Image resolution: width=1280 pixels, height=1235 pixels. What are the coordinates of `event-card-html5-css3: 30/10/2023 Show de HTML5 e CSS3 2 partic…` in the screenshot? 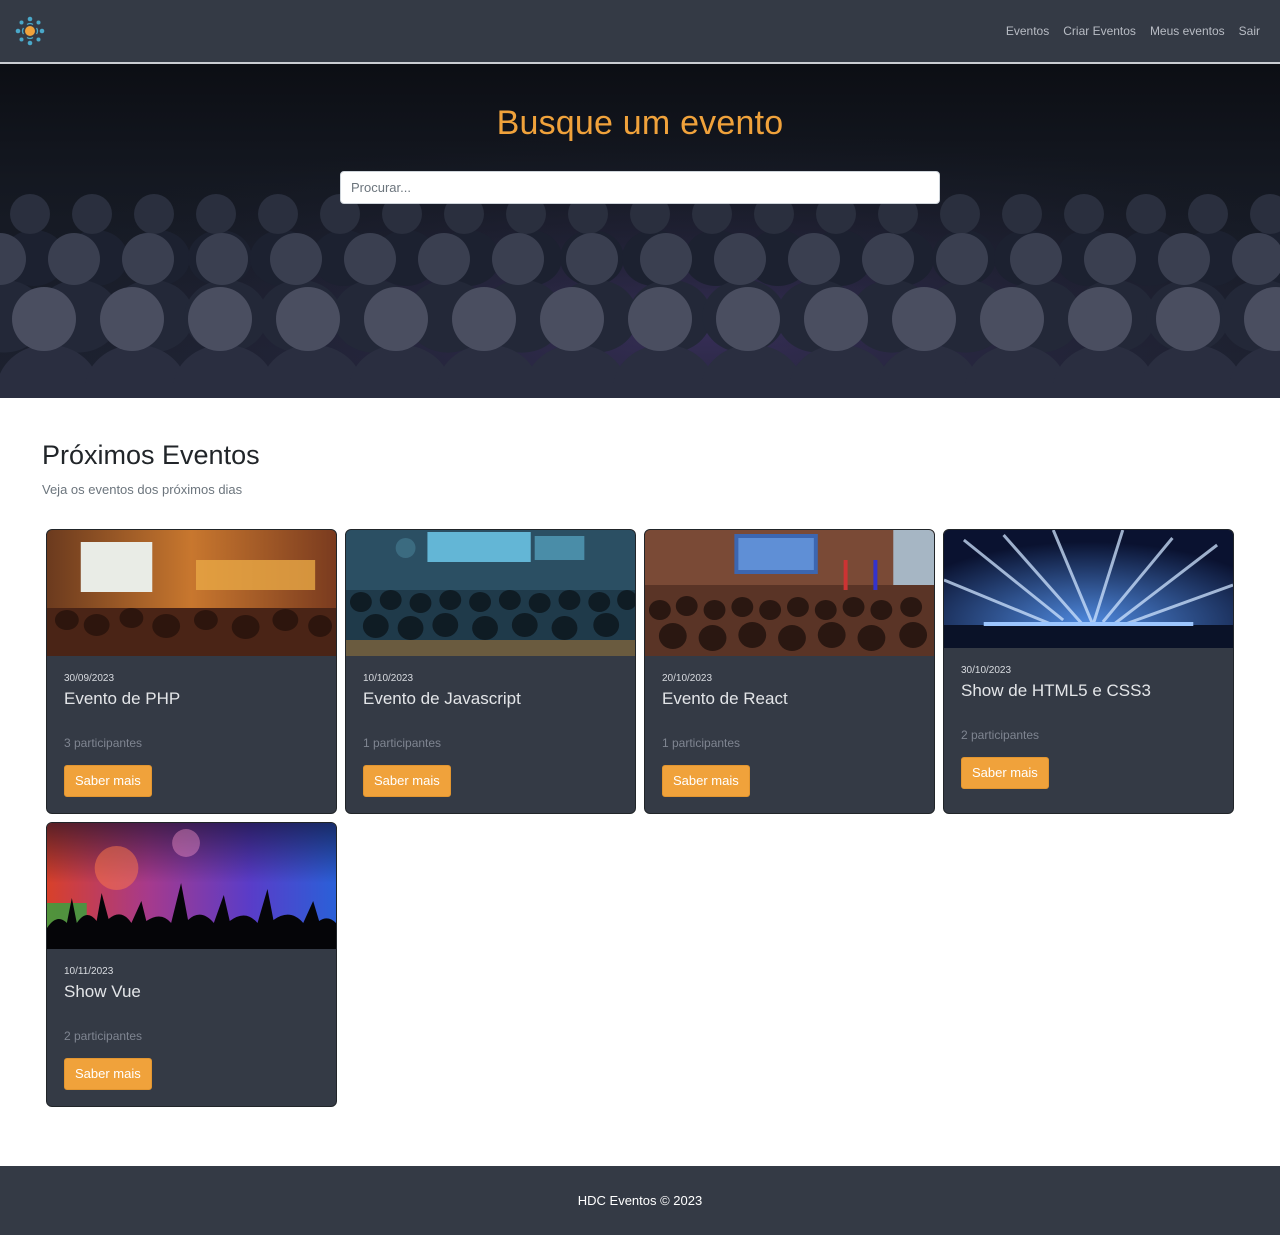 It's located at (1088, 671).